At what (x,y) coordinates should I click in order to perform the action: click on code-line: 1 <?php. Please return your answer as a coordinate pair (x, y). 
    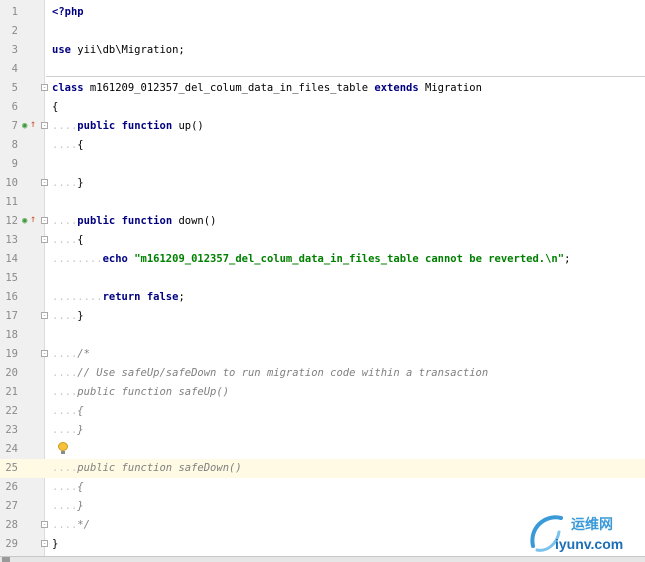
    Looking at the image, I should click on (322, 12).